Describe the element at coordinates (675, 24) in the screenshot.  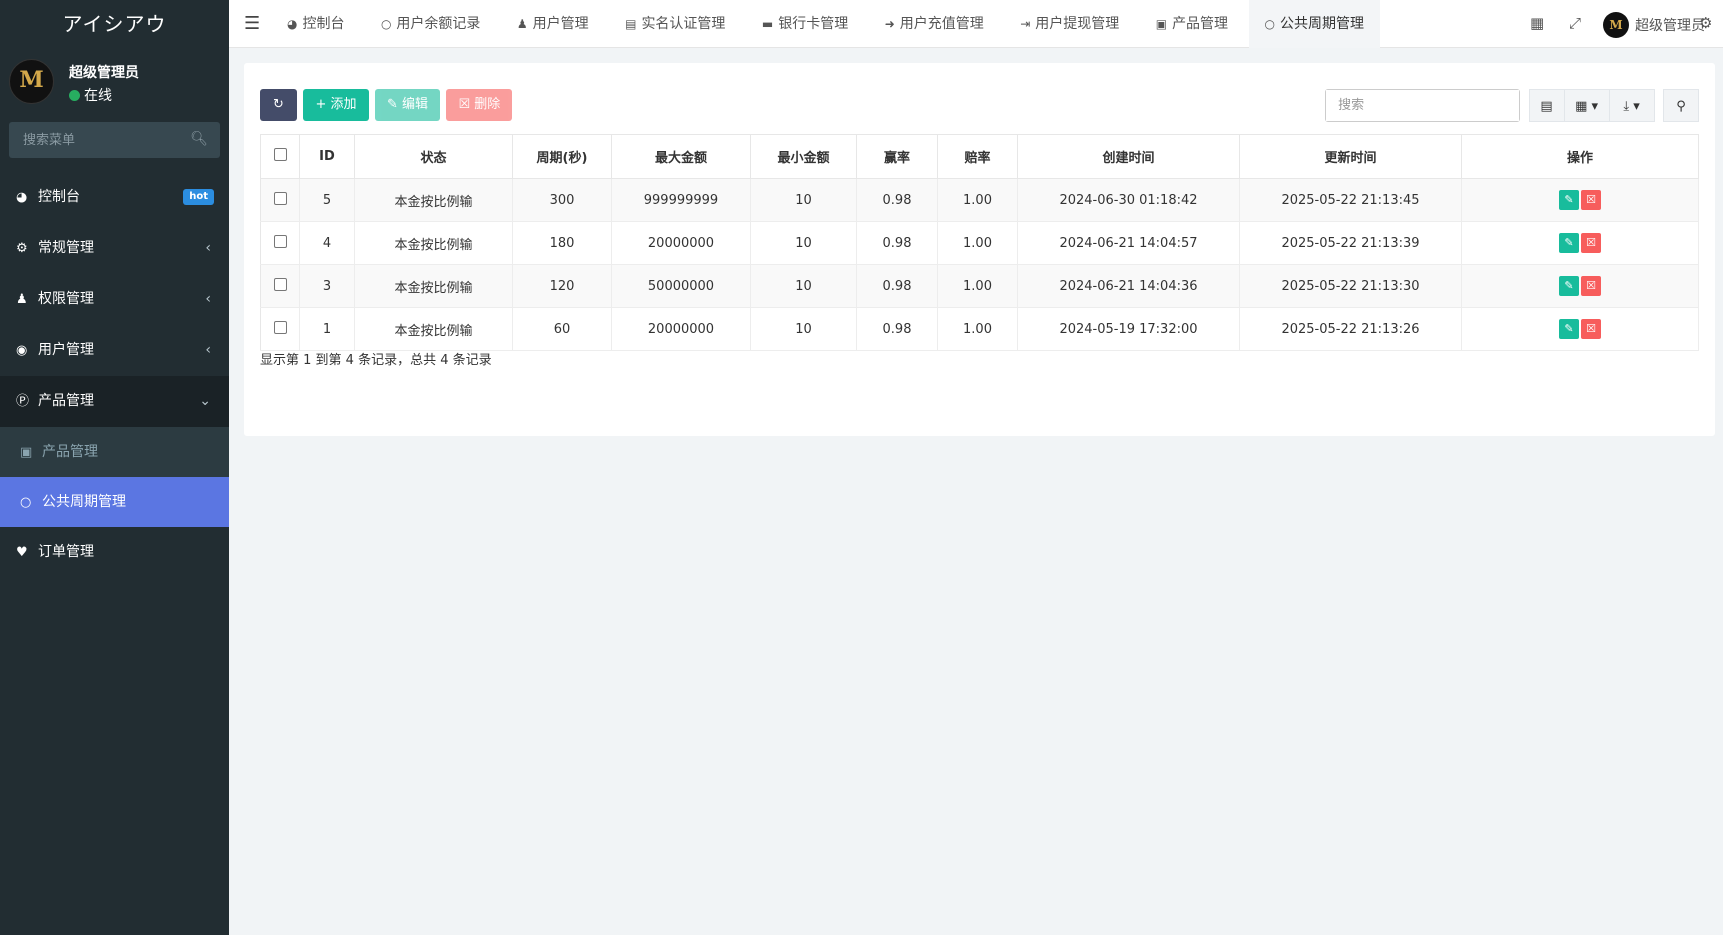
I see `tab-verification: ▤ 实名认证管理` at that location.